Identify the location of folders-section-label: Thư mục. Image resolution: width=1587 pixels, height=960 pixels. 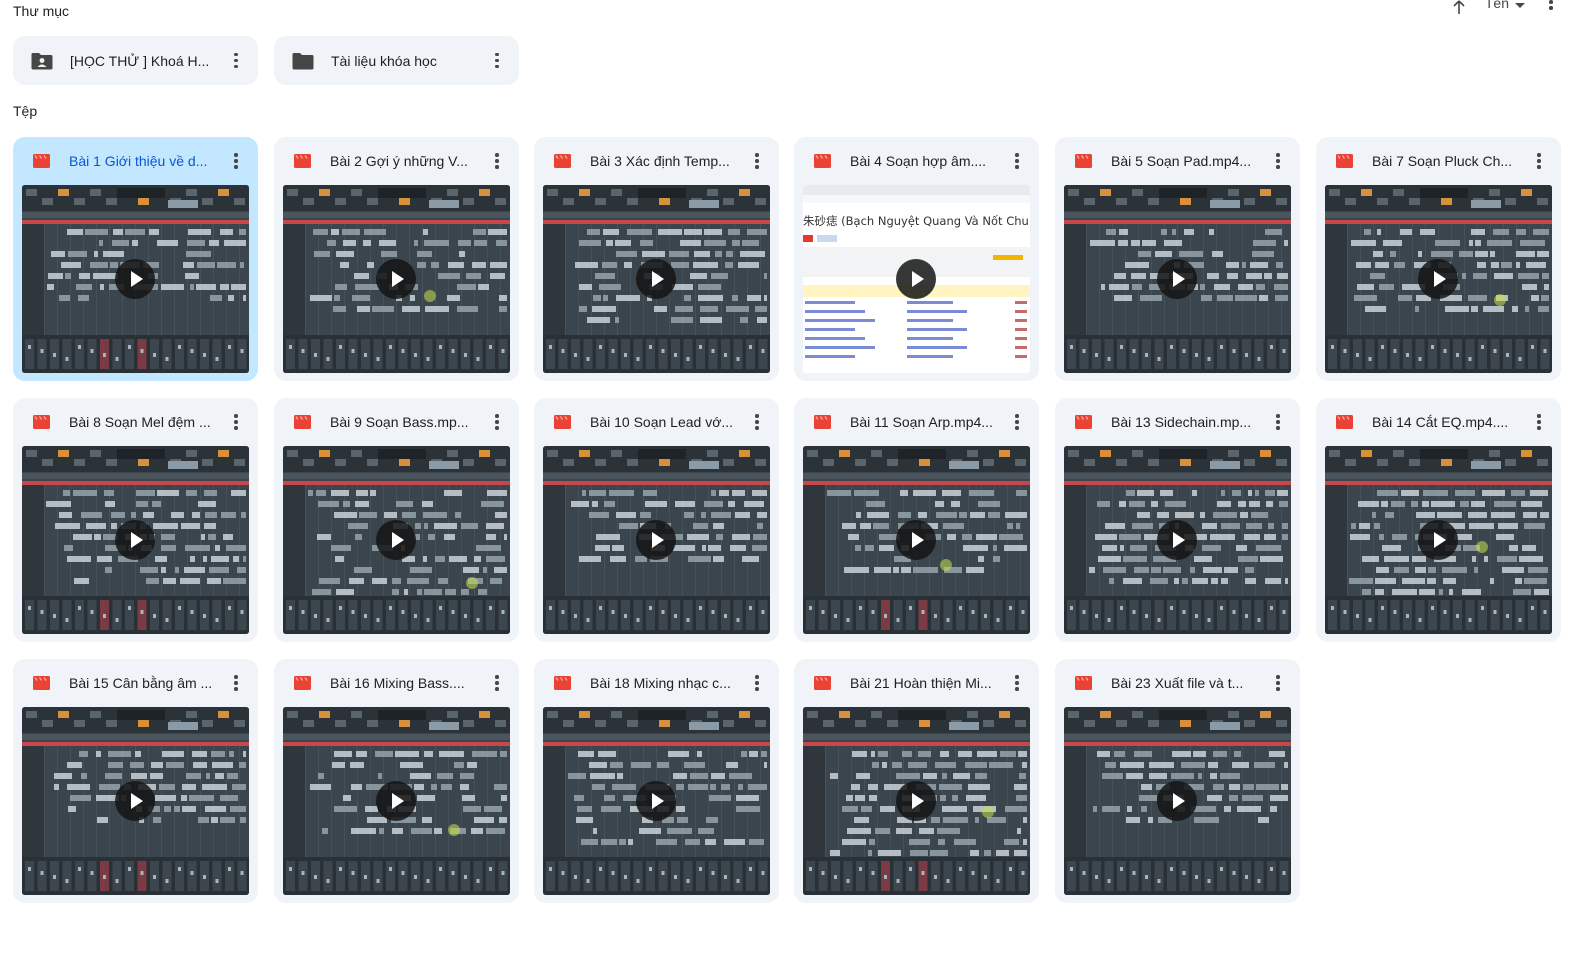
(41, 11).